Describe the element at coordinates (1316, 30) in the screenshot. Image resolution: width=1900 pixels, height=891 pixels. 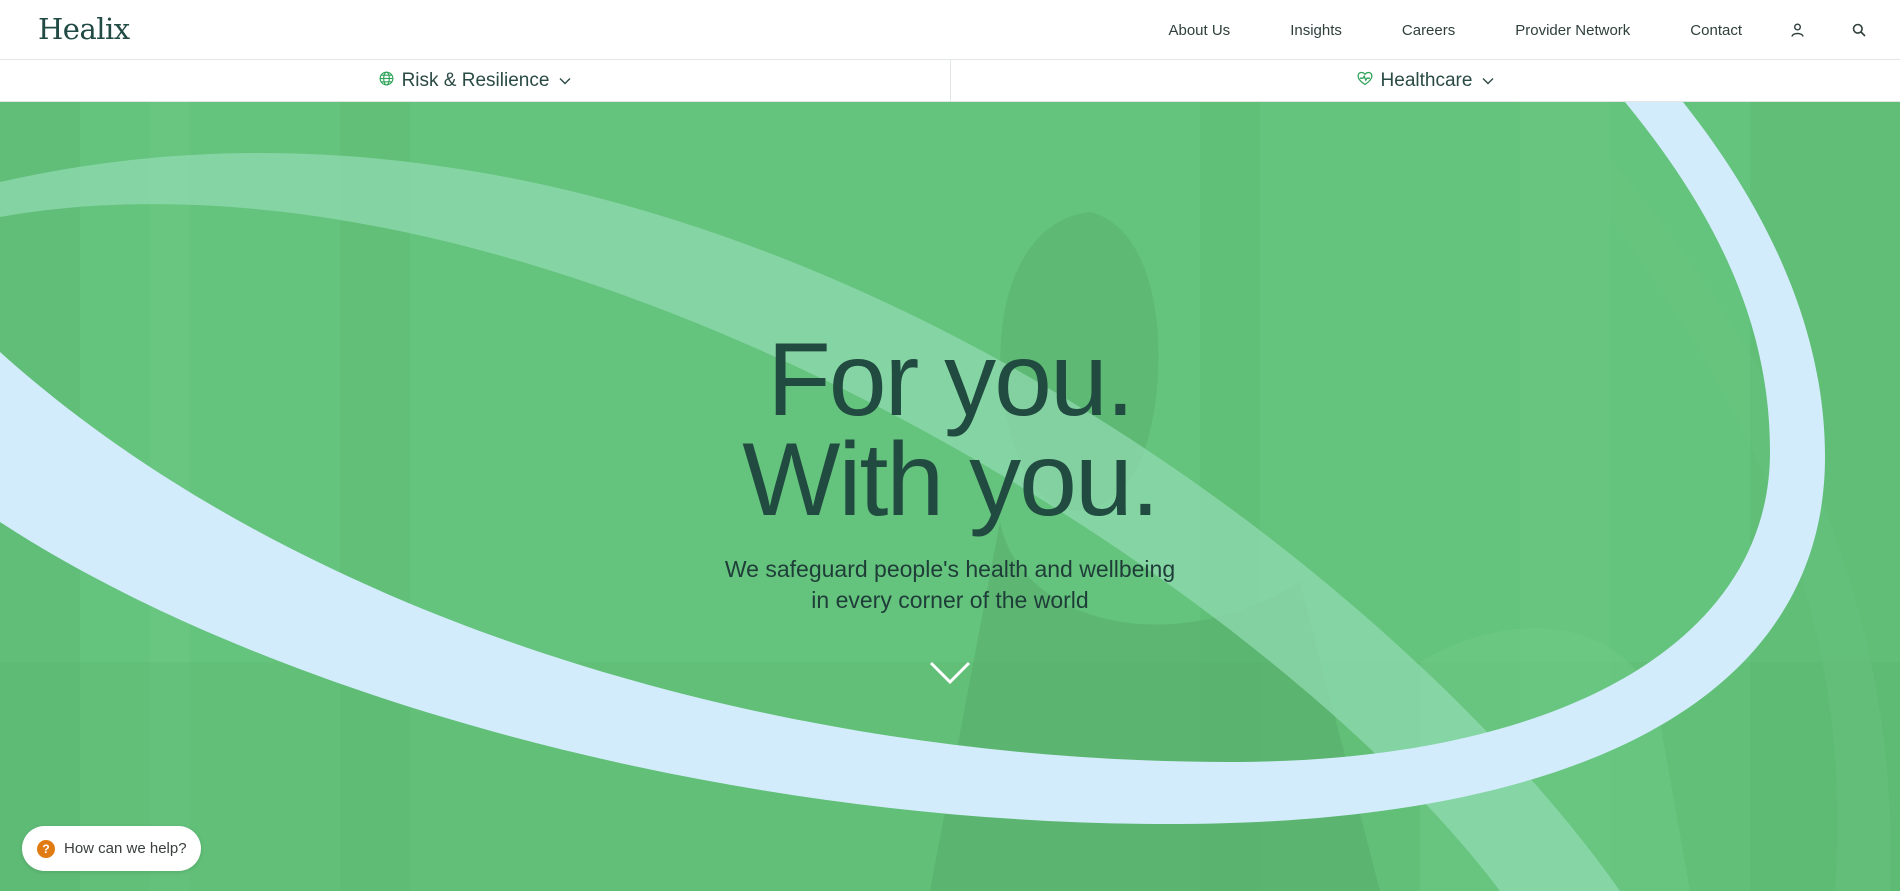
I see `nav-link-insights: Insights` at that location.